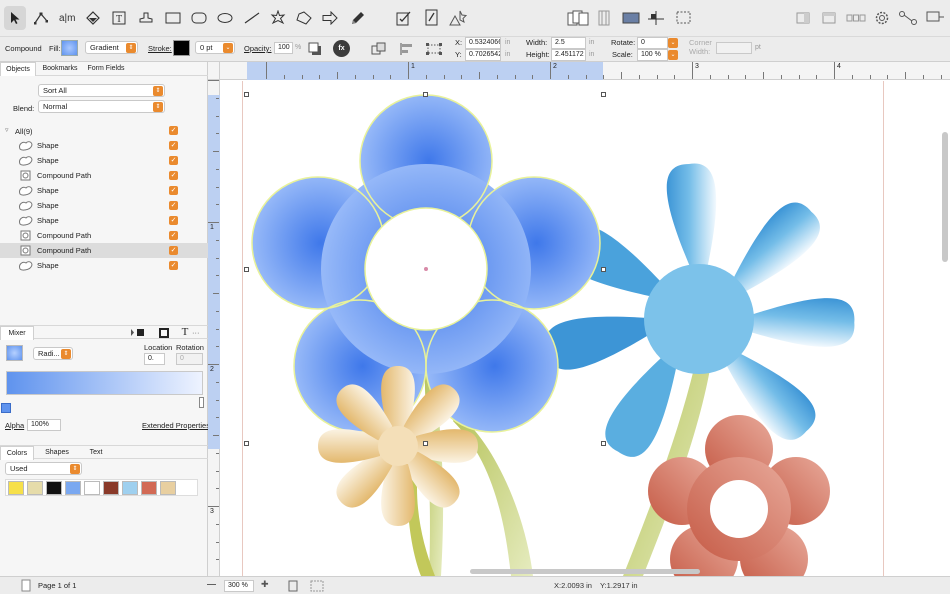  What do you see at coordinates (434, 49) in the screenshot?
I see `transform-bounds-icon` at bounding box center [434, 49].